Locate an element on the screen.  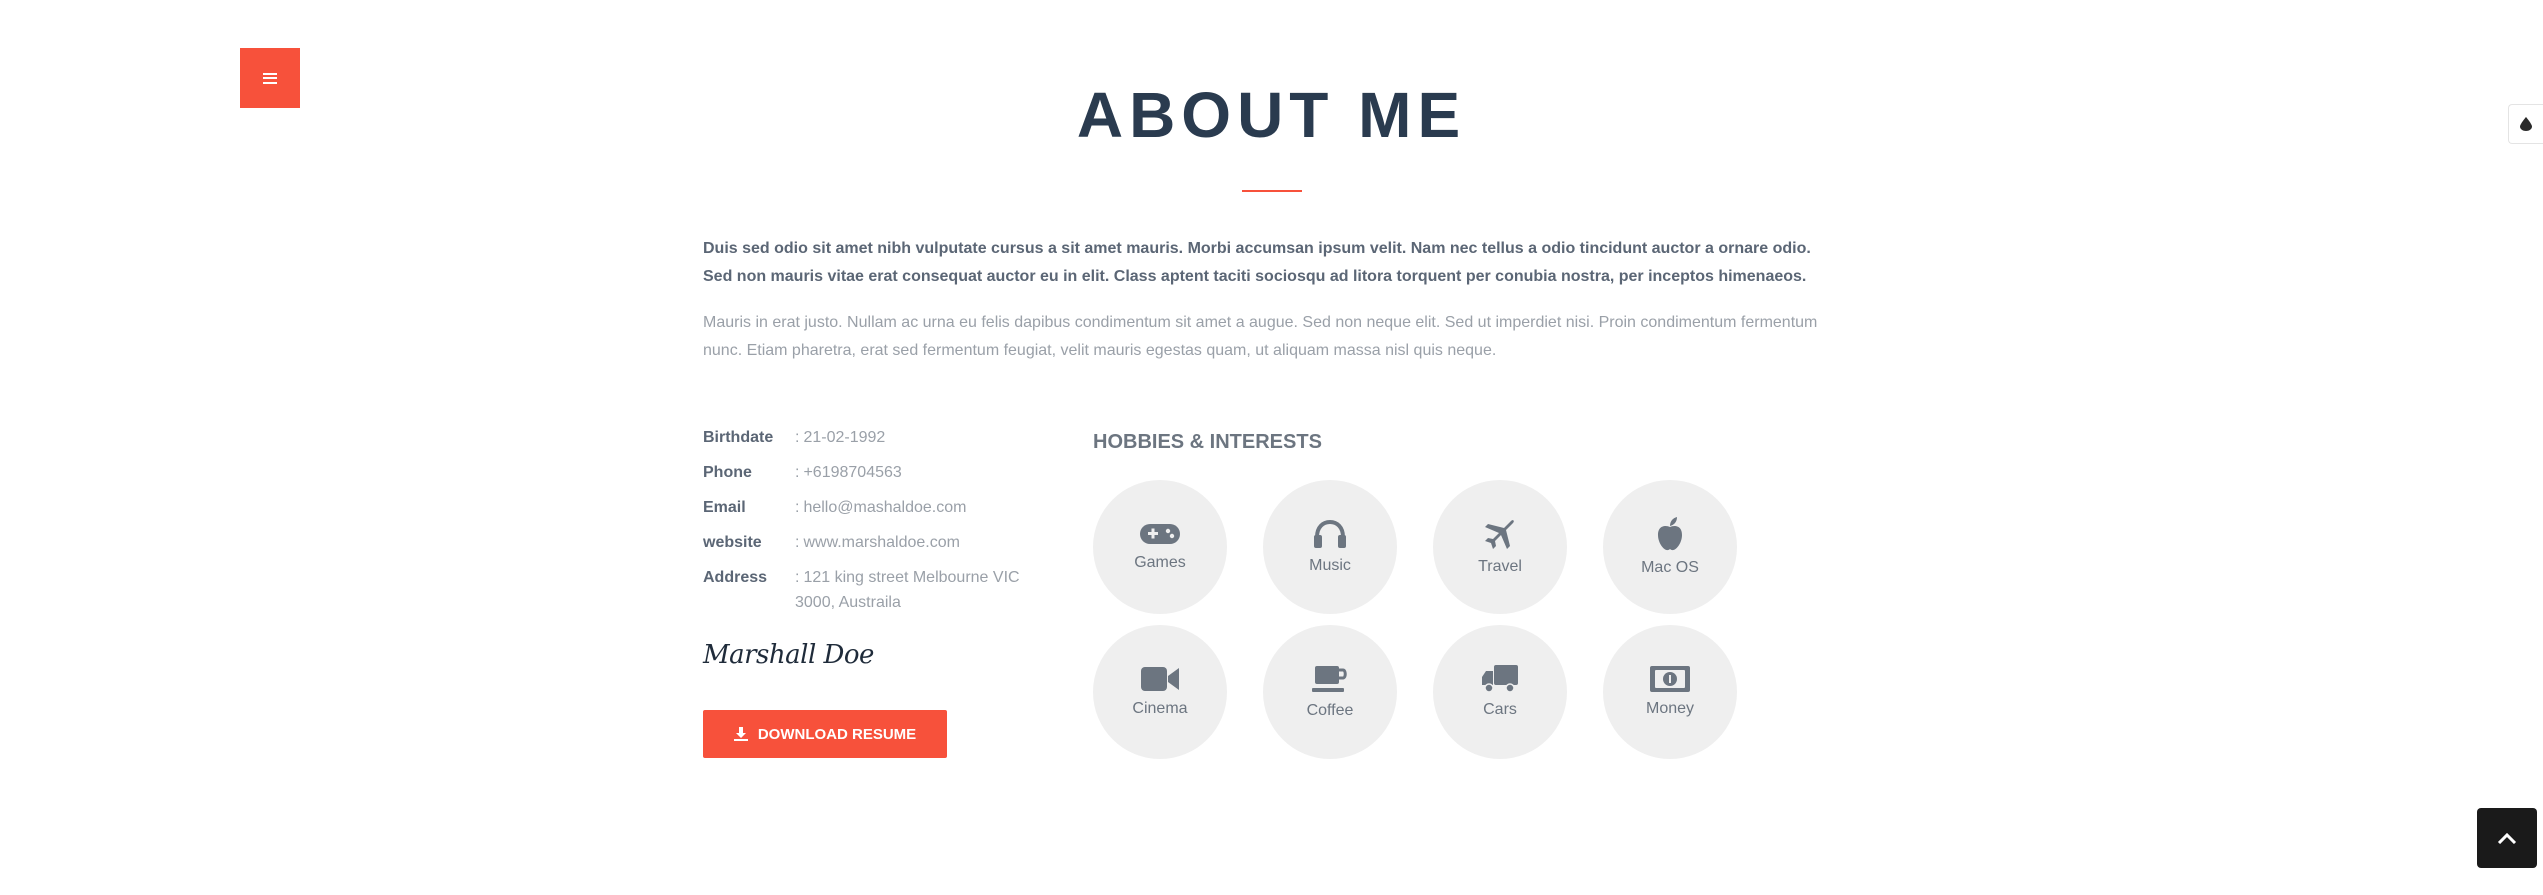
hobby-games: Games is located at coordinates (1160, 547).